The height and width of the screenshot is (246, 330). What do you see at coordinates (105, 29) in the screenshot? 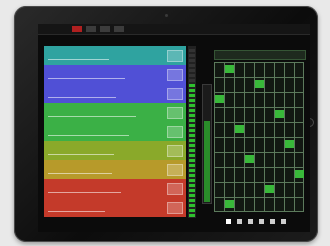
I see `stop-button` at bounding box center [105, 29].